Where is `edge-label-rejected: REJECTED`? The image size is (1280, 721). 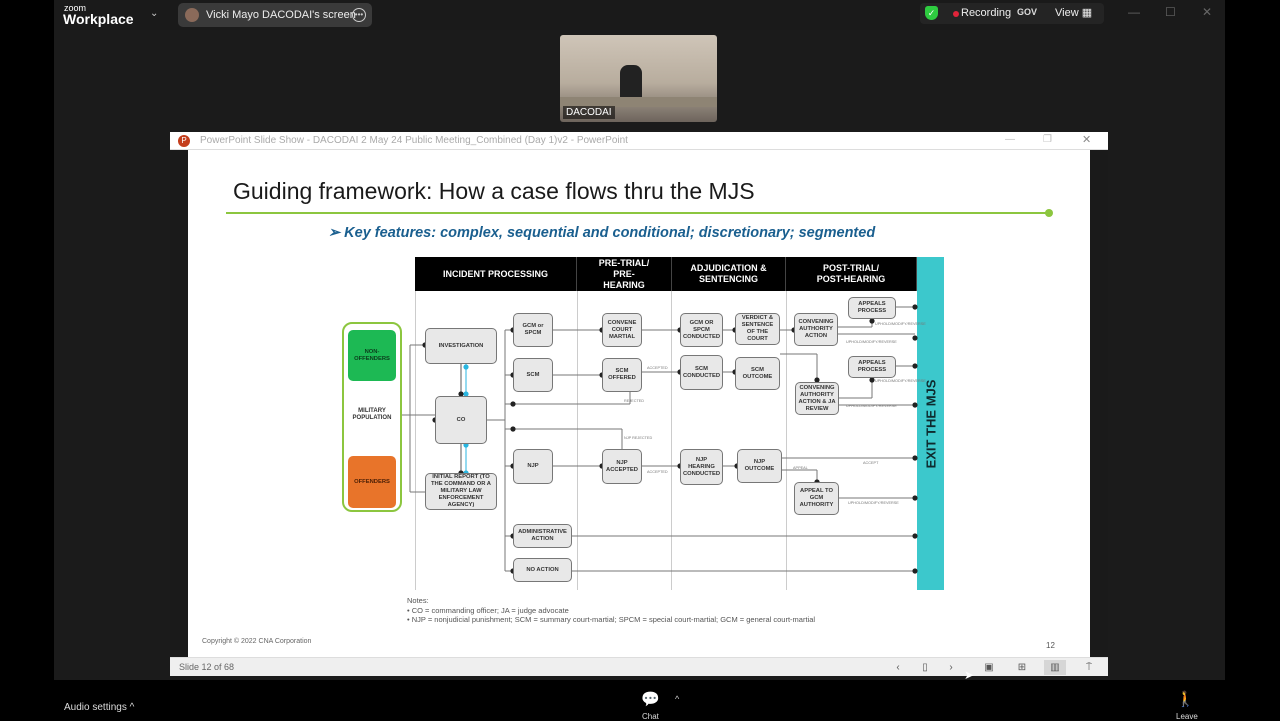
edge-label-rejected: REJECTED is located at coordinates (634, 401).